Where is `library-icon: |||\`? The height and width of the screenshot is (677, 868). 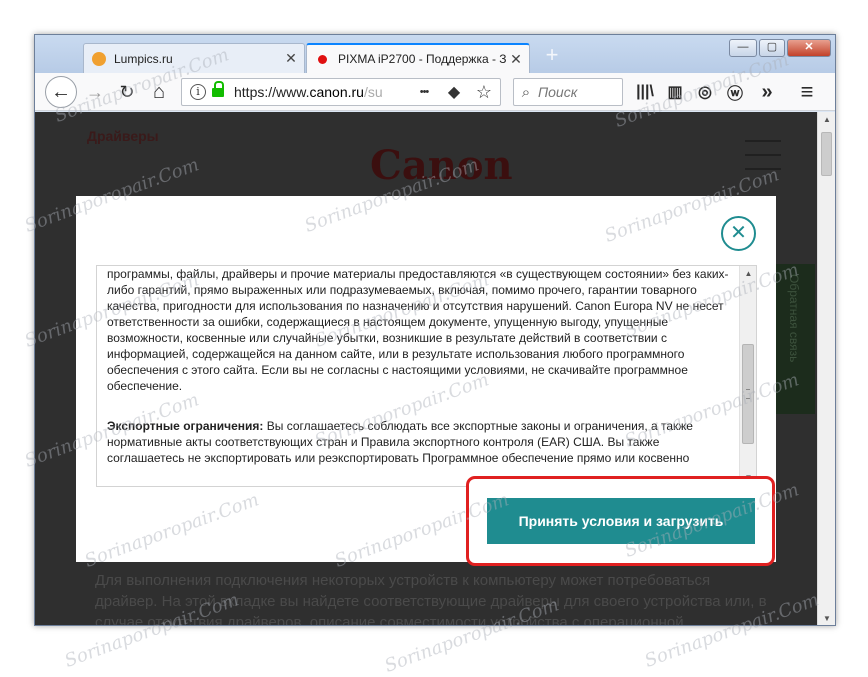 library-icon: |||\ is located at coordinates (645, 92).